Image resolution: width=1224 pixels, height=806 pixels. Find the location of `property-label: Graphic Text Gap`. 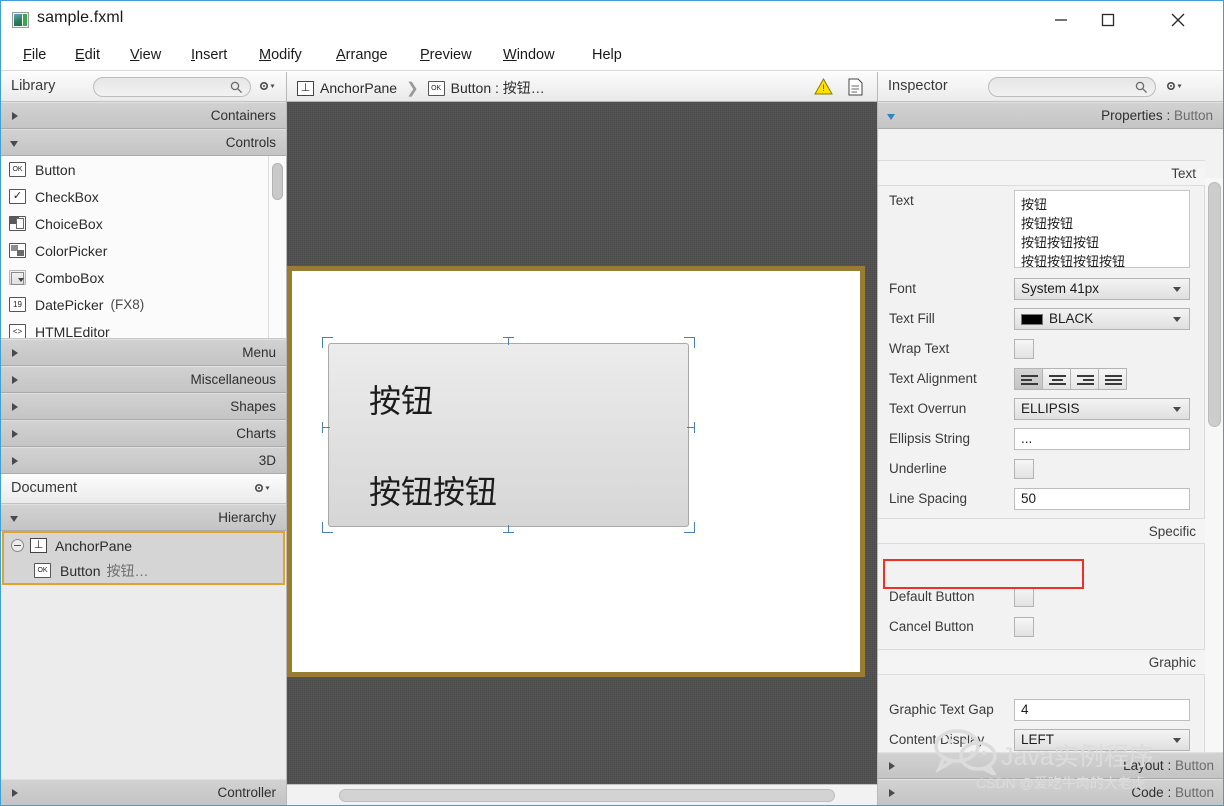

property-label: Graphic Text Gap is located at coordinates (941, 709).